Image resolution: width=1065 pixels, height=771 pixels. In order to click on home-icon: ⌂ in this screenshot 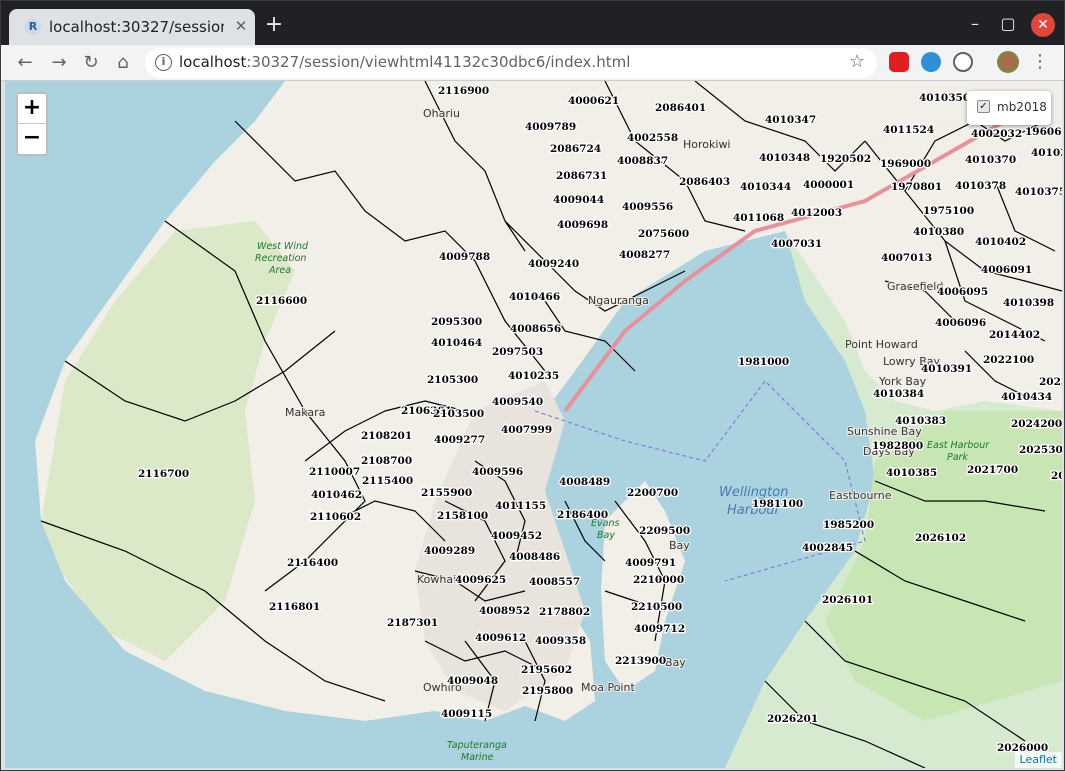, I will do `click(123, 63)`.